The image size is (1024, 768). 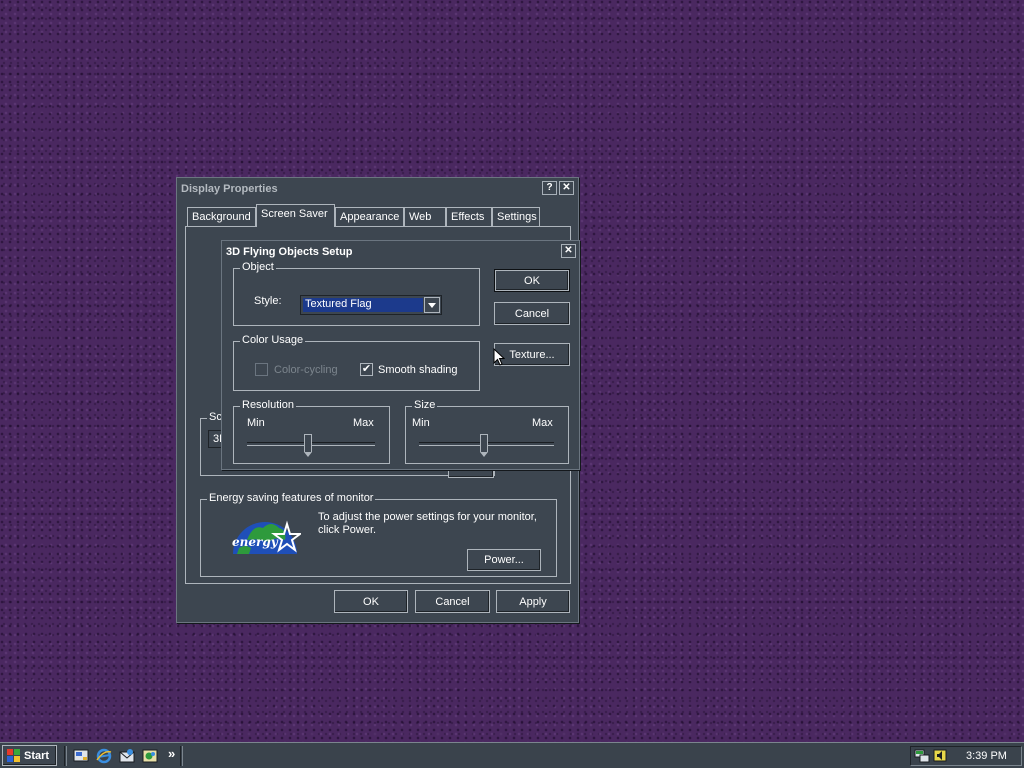 I want to click on style-dropdown: Textured Flag, so click(x=371, y=305).